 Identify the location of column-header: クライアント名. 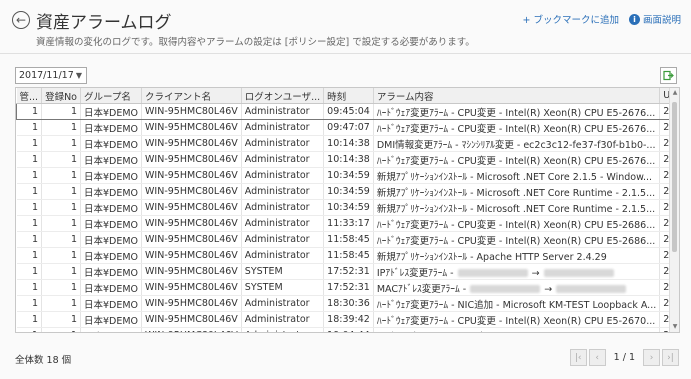
(191, 96).